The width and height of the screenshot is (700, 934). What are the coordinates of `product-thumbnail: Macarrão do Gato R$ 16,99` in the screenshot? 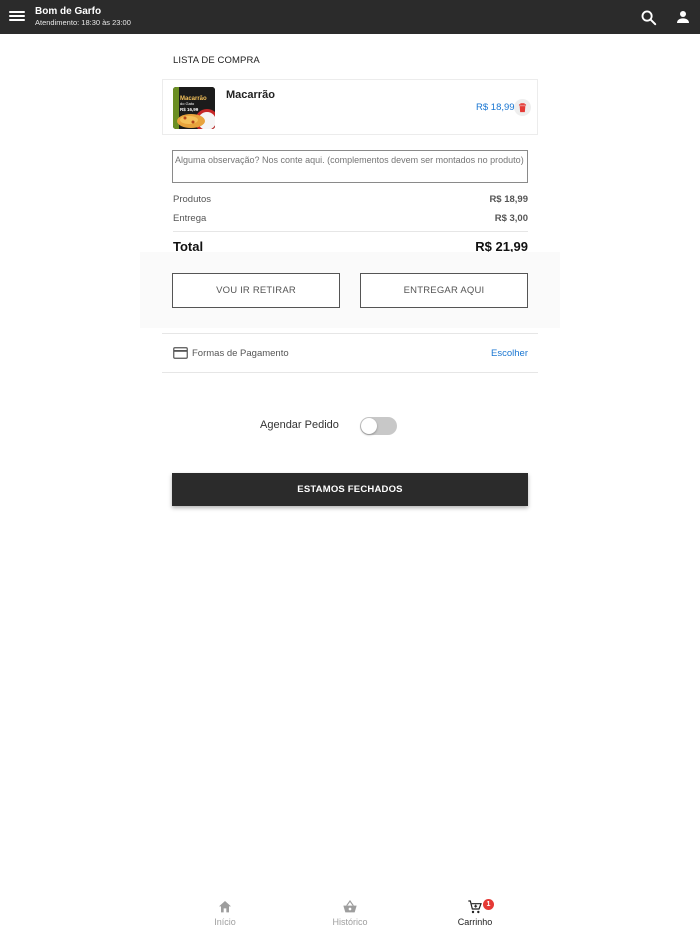 It's located at (194, 108).